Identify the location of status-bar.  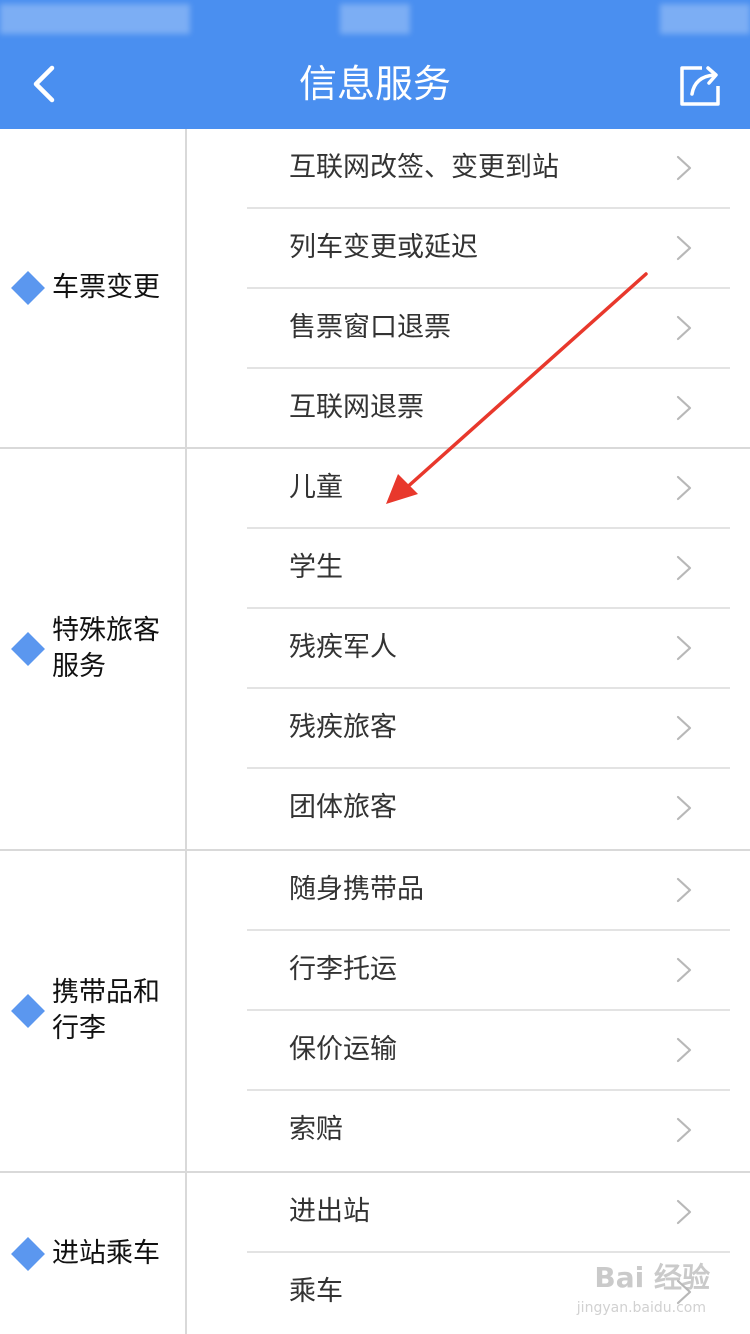
(375, 20).